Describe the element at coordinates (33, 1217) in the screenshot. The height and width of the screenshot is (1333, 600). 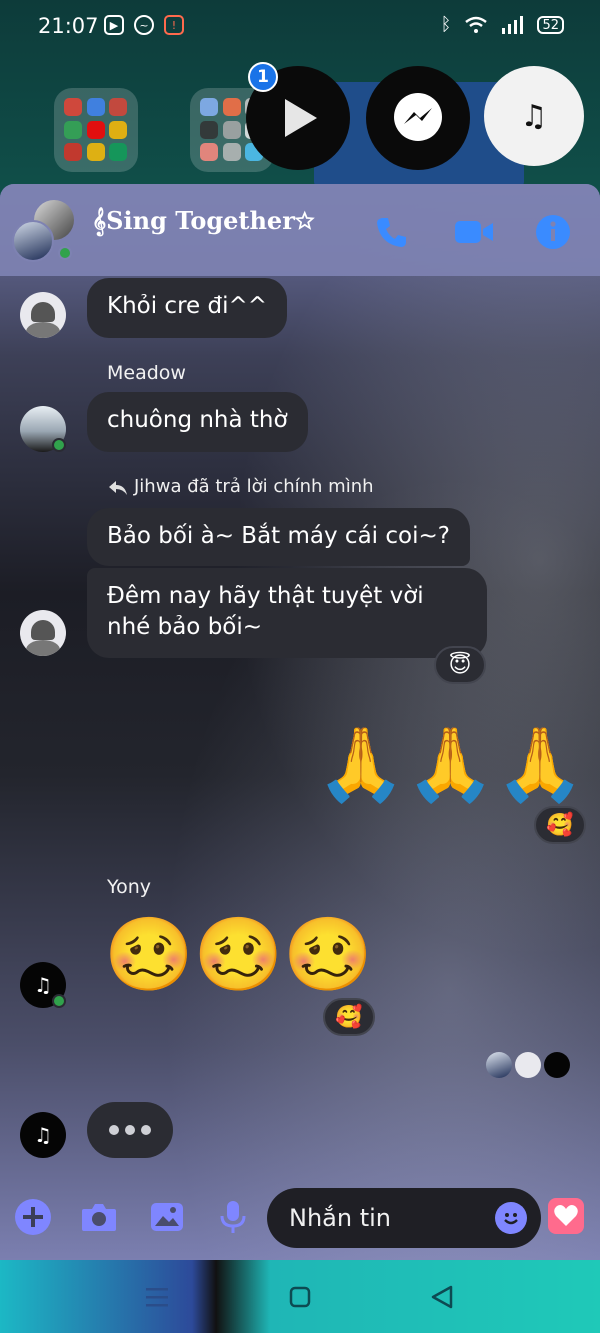
I see `add-icon` at that location.